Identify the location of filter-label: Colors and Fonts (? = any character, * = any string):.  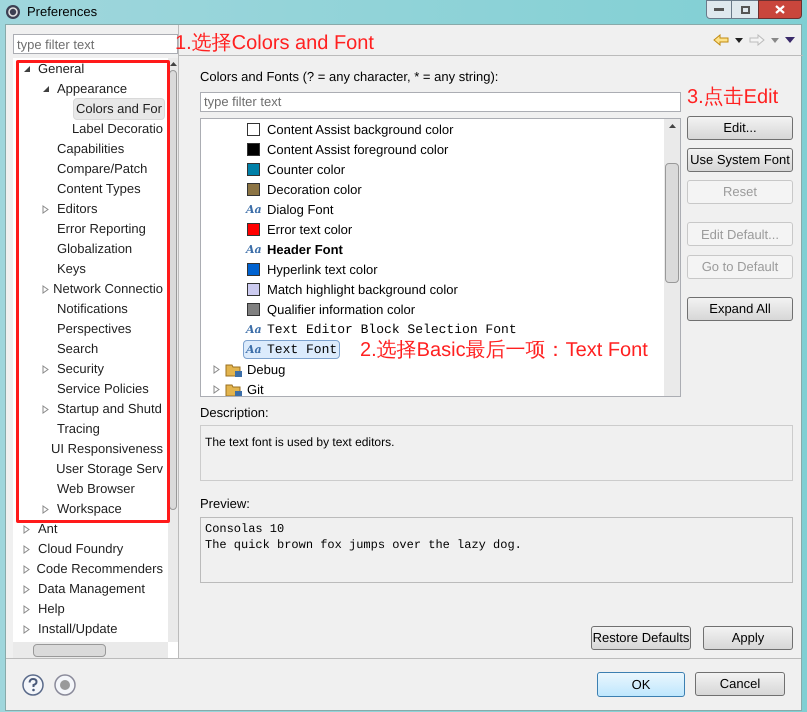
(350, 77).